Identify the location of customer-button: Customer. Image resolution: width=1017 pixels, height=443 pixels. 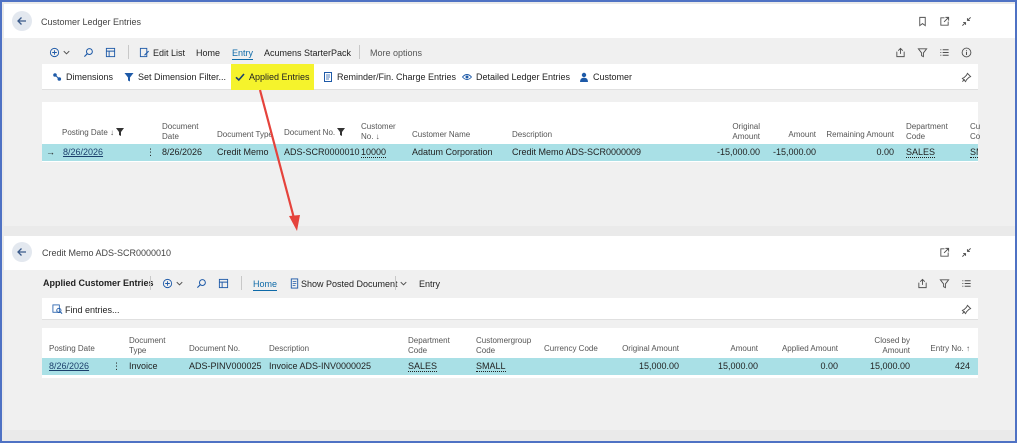
(605, 77).